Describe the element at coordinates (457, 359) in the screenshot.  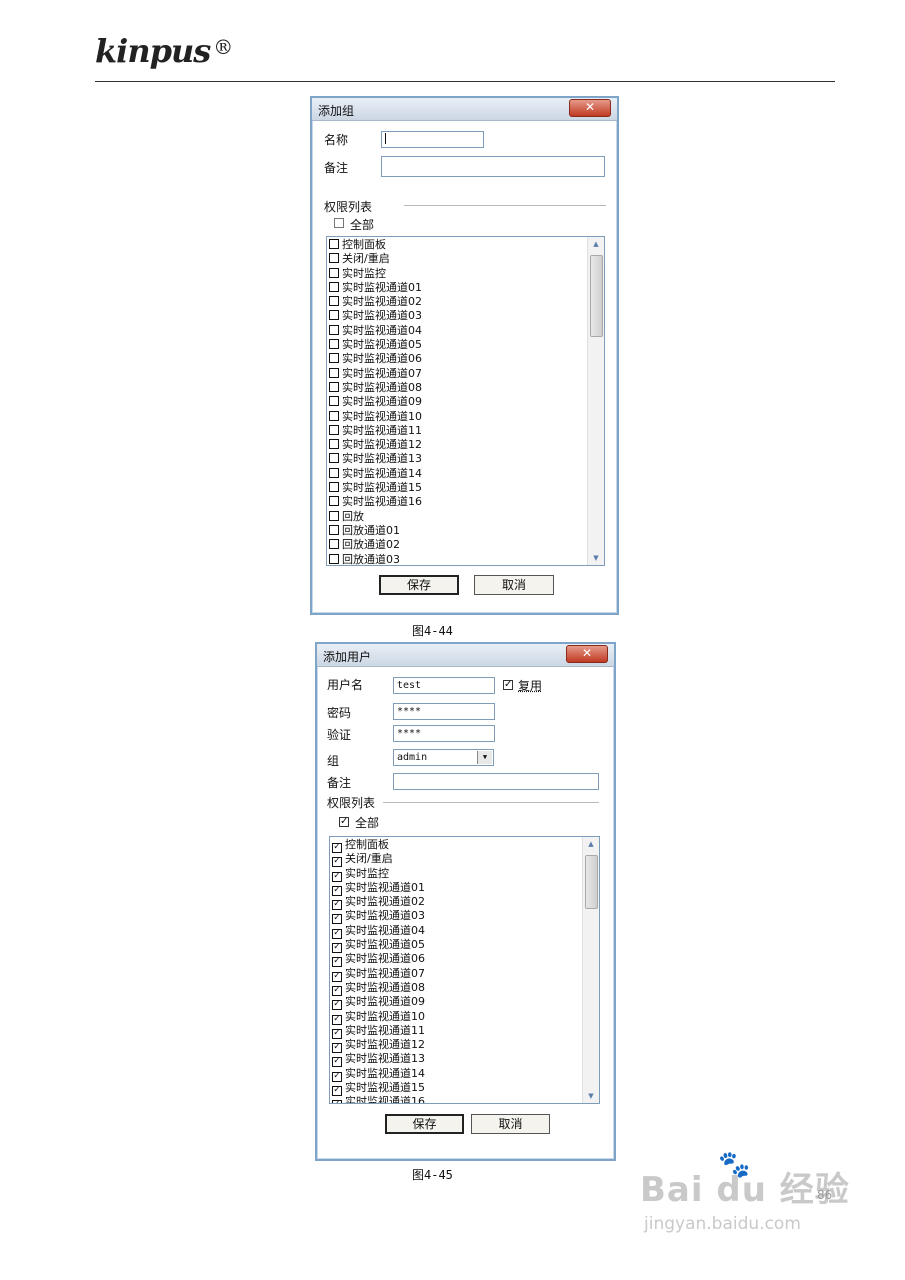
I see `permission-item: 实时监视通道06` at that location.